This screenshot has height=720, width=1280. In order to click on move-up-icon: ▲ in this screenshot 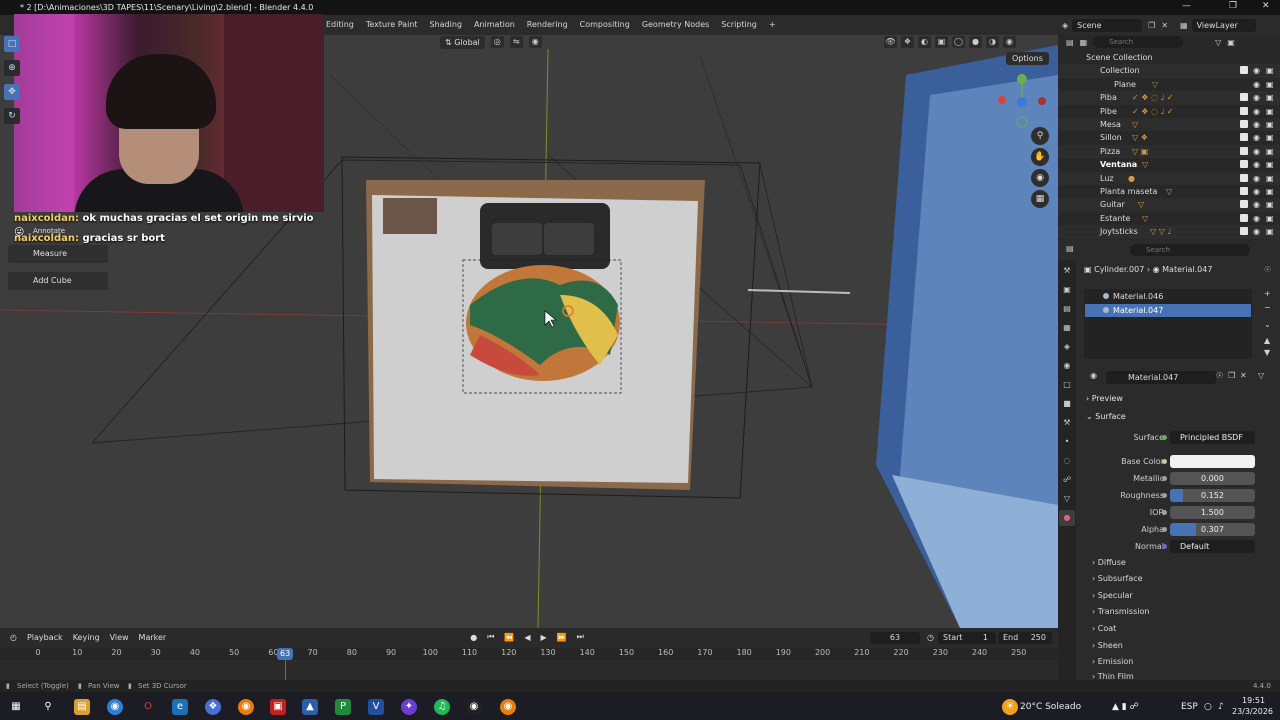, I will do `click(1267, 340)`.